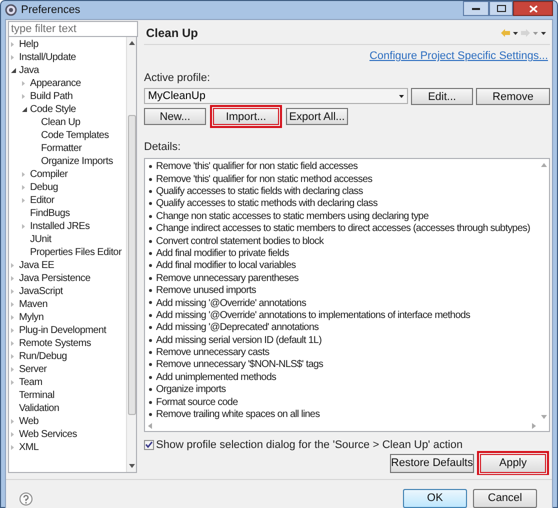  What do you see at coordinates (132, 265) in the screenshot?
I see `scroll-thumb` at bounding box center [132, 265].